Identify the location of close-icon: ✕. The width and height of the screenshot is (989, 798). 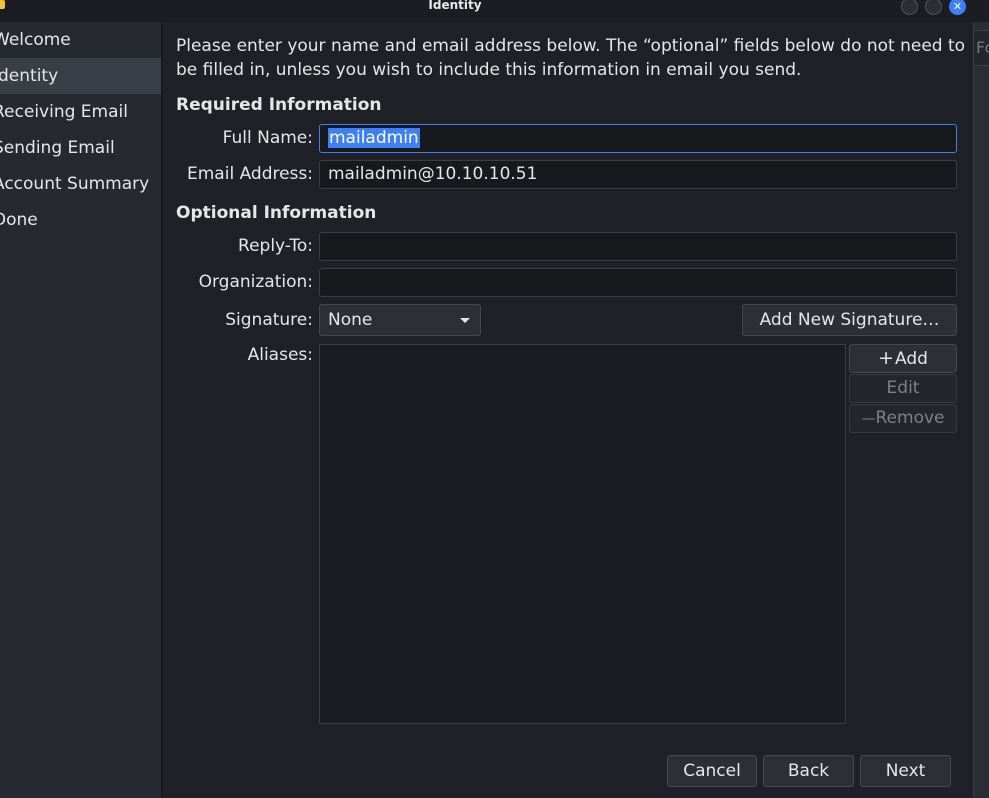
(957, 6).